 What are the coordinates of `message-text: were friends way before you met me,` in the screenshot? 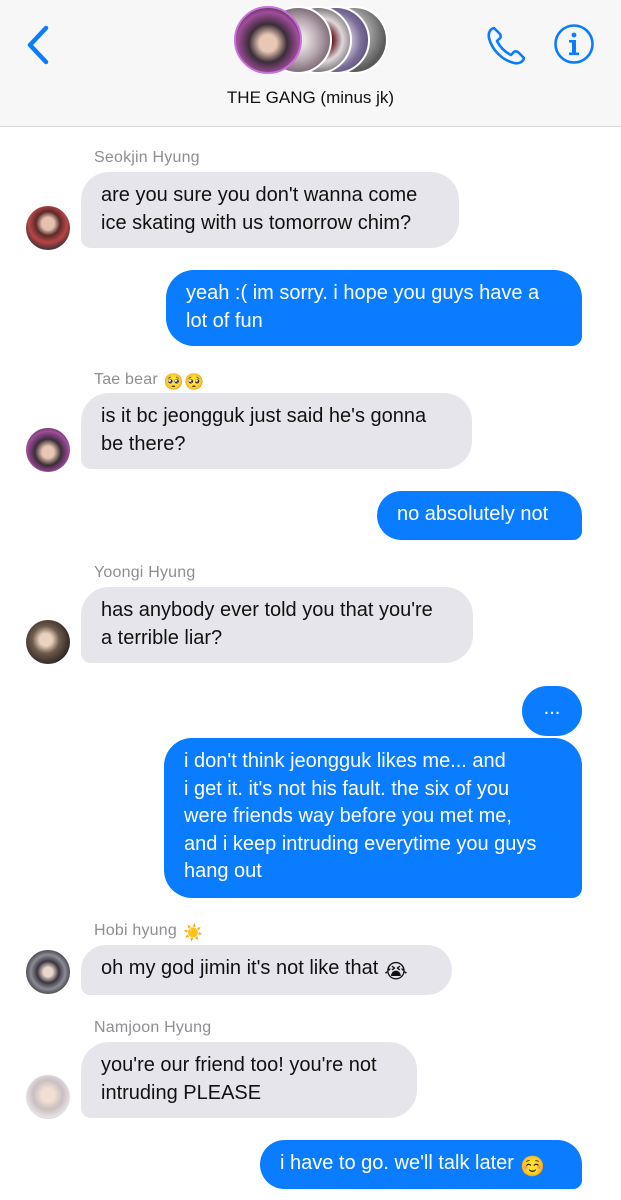 It's located at (348, 816).